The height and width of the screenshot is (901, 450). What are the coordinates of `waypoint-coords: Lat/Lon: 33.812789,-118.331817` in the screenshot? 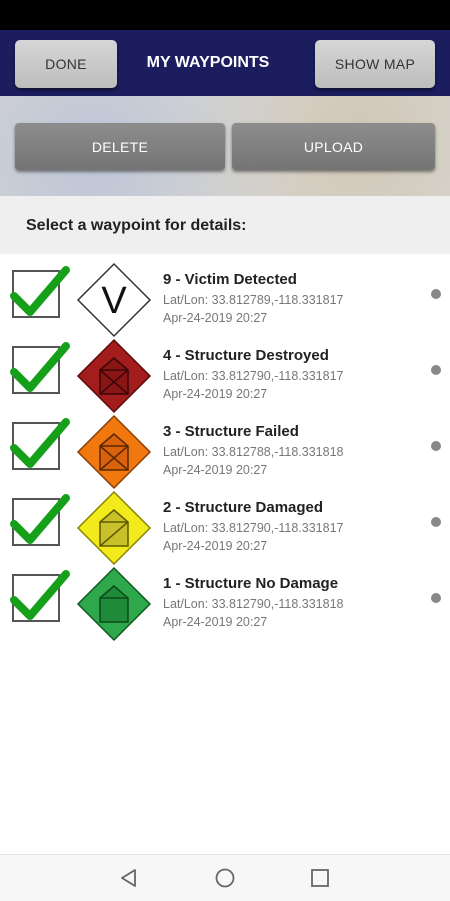 It's located at (253, 300).